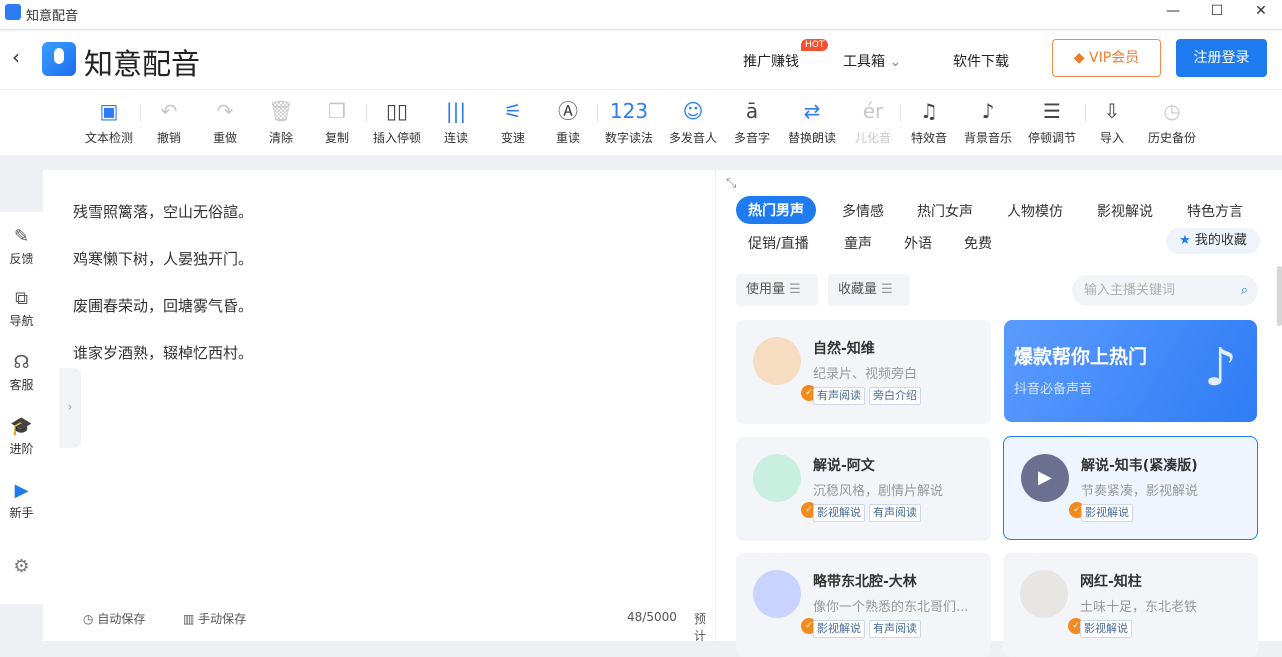 The width and height of the screenshot is (1282, 657). I want to click on voice-card: ✓ 解说-阿文 沉稳风格，剧情片解说 影视解说 有声阅读, so click(863, 489).